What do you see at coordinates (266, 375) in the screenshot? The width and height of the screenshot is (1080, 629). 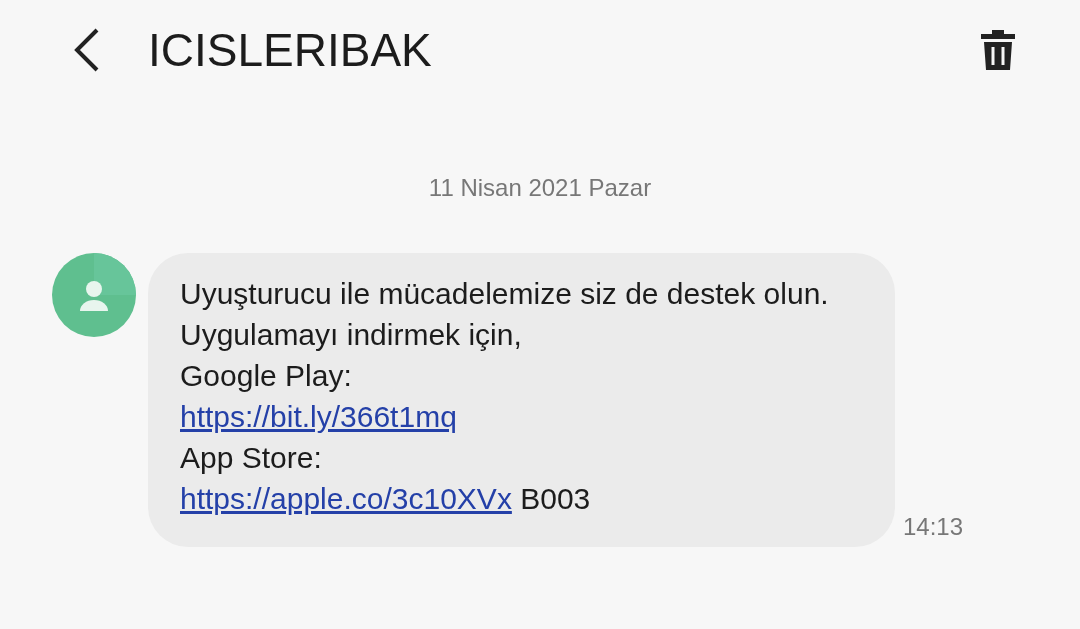 I see `message-text: Google Play:` at bounding box center [266, 375].